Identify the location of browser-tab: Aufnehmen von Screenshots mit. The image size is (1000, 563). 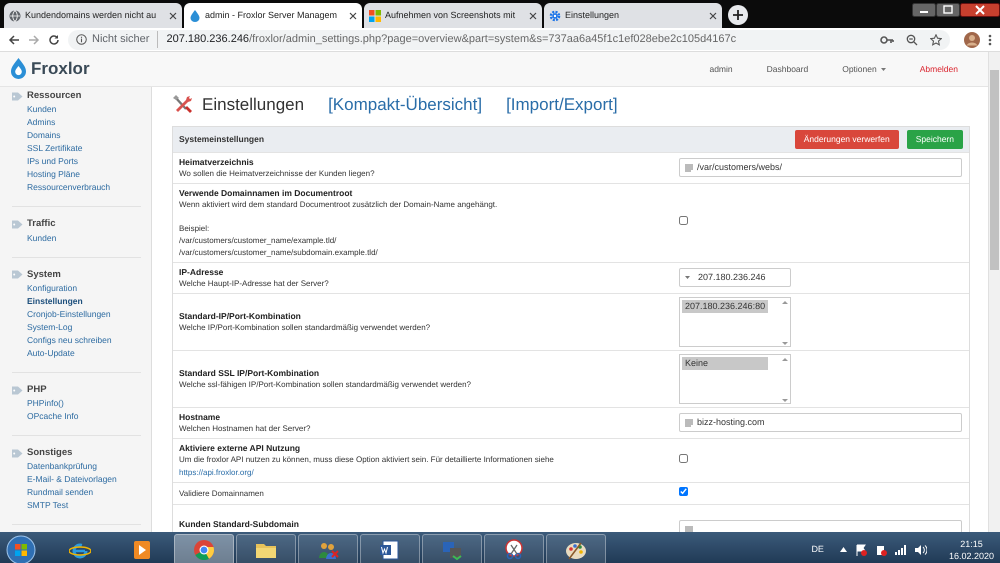
(453, 15).